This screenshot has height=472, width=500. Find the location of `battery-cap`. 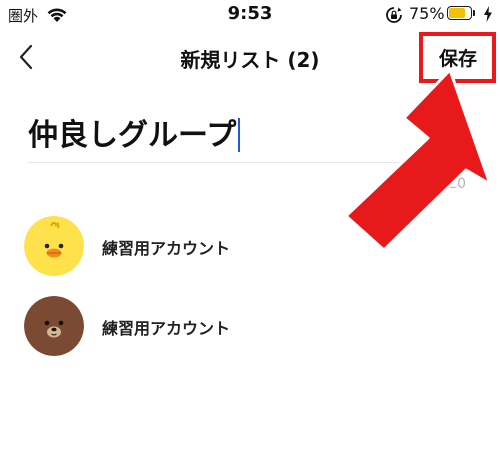

battery-cap is located at coordinates (474, 13).